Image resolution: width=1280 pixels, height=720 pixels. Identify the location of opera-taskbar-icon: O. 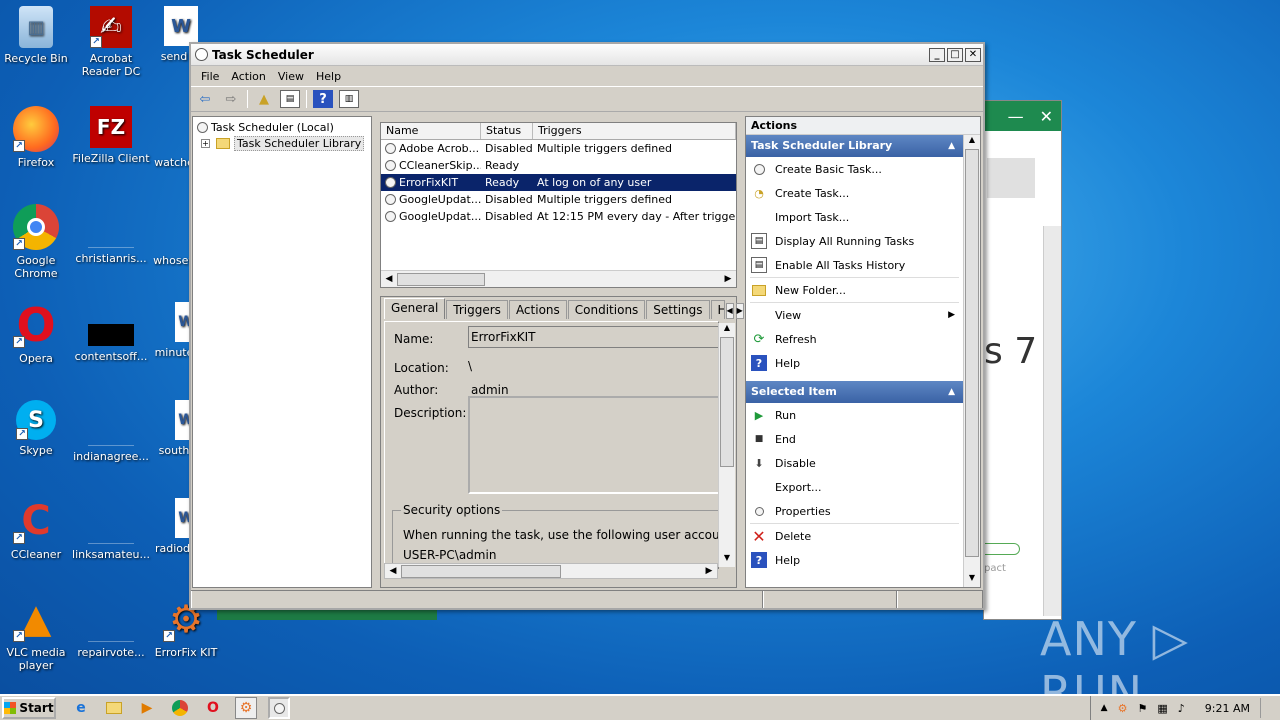
(213, 708).